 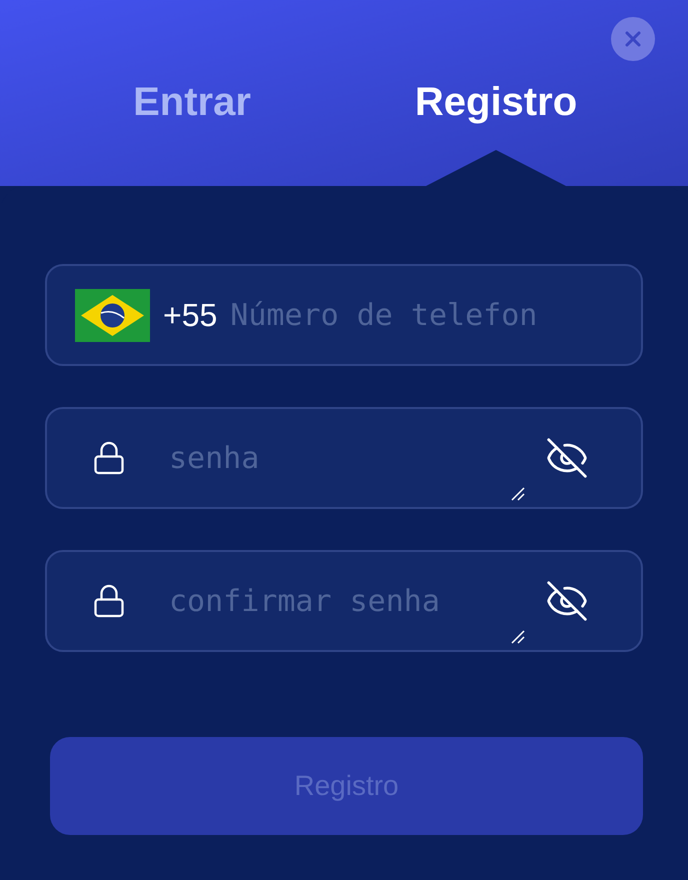 What do you see at coordinates (190, 315) in the screenshot?
I see `country-code: +55` at bounding box center [190, 315].